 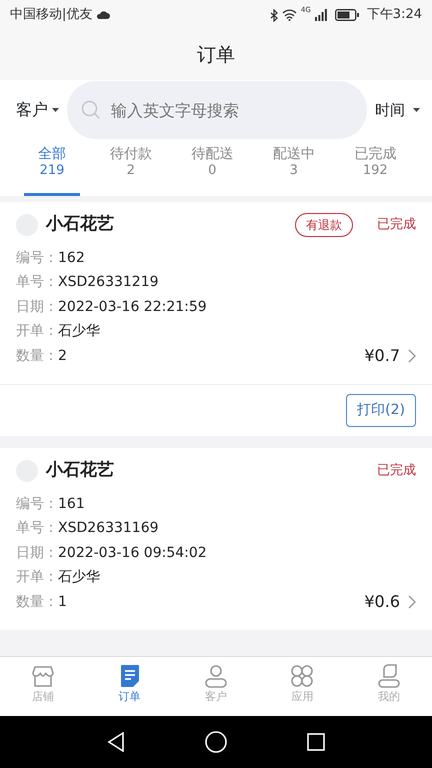 I want to click on field-value: 2, so click(x=62, y=356).